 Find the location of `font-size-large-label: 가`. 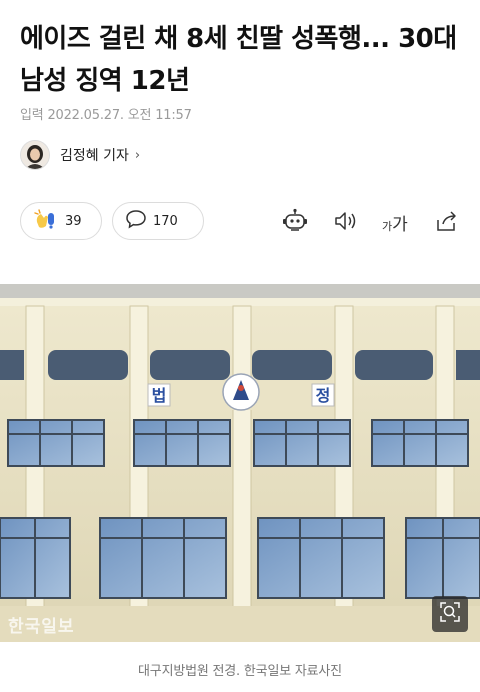

font-size-large-label: 가 is located at coordinates (400, 225).